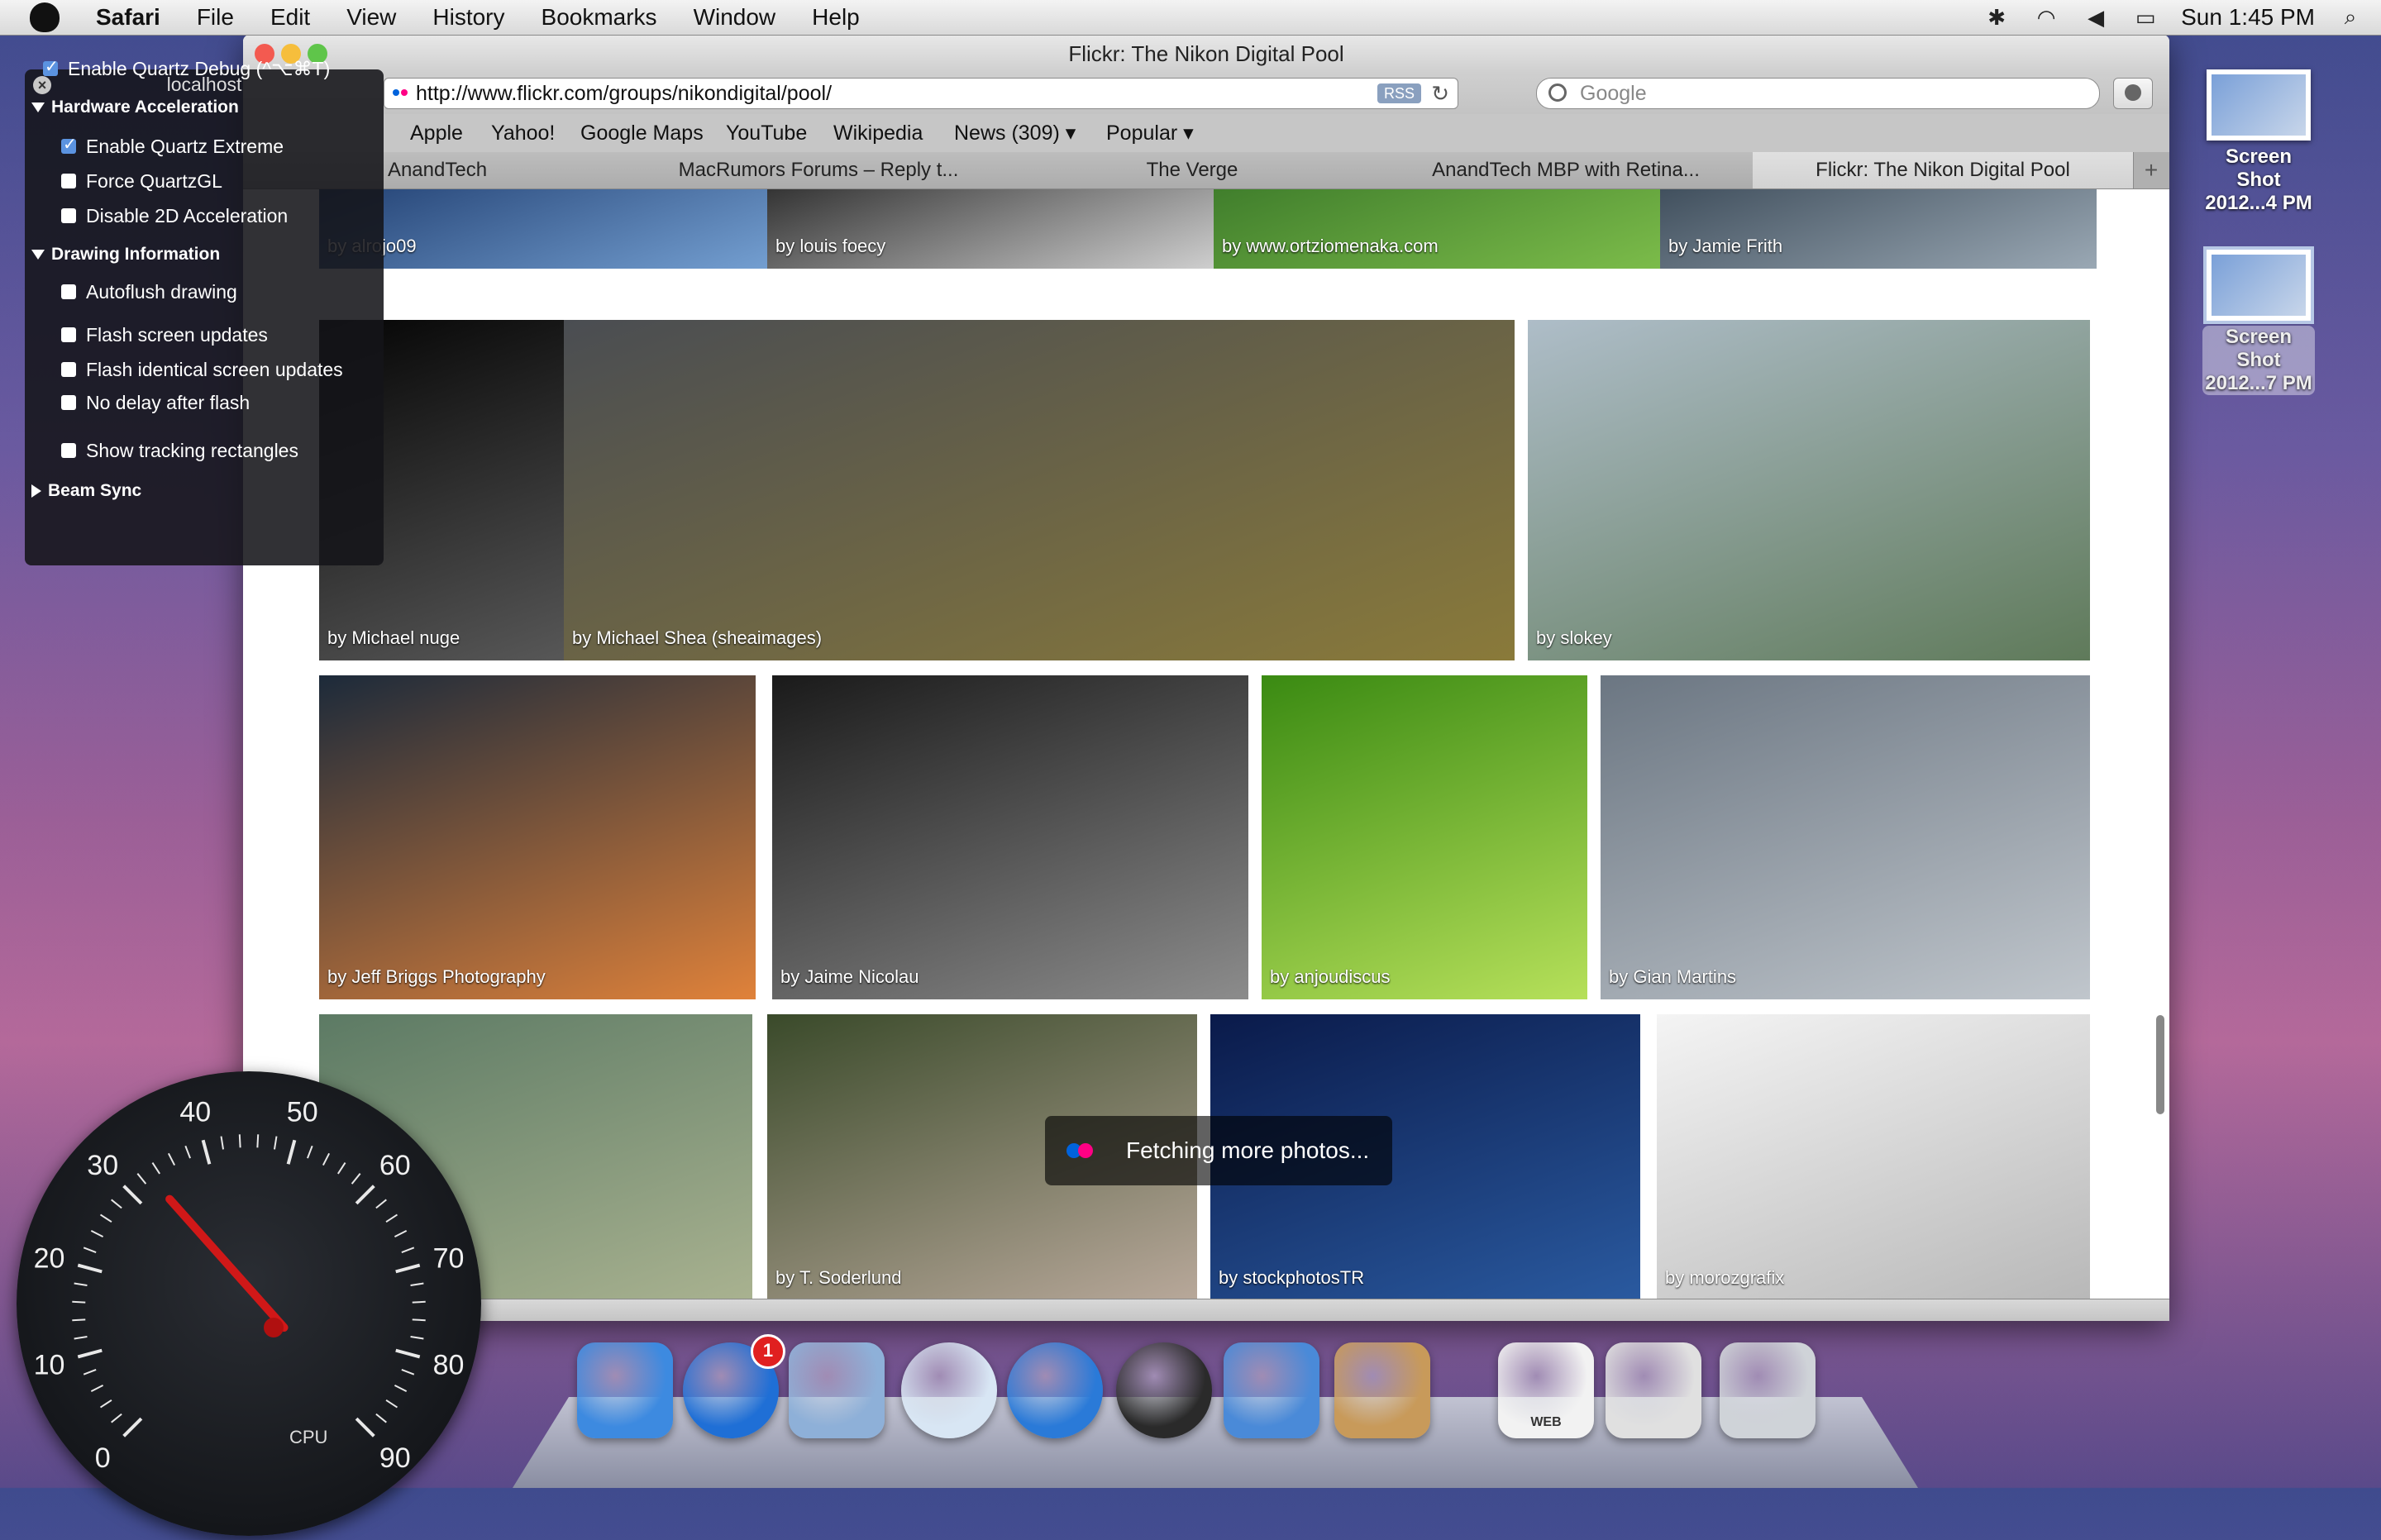 This screenshot has height=1540, width=2381. I want to click on app-store-dock-icon: 1, so click(734, 1386).